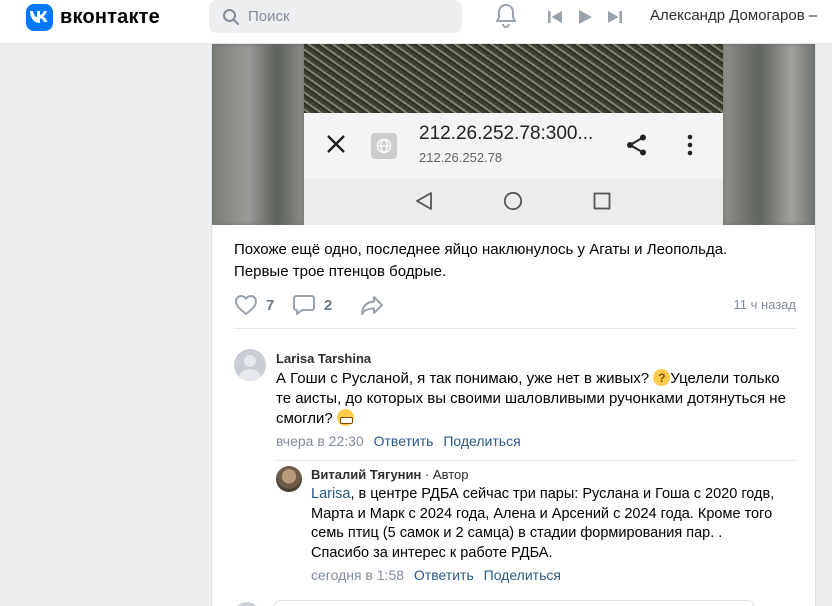  What do you see at coordinates (513, 78) in the screenshot?
I see `nest-photo` at bounding box center [513, 78].